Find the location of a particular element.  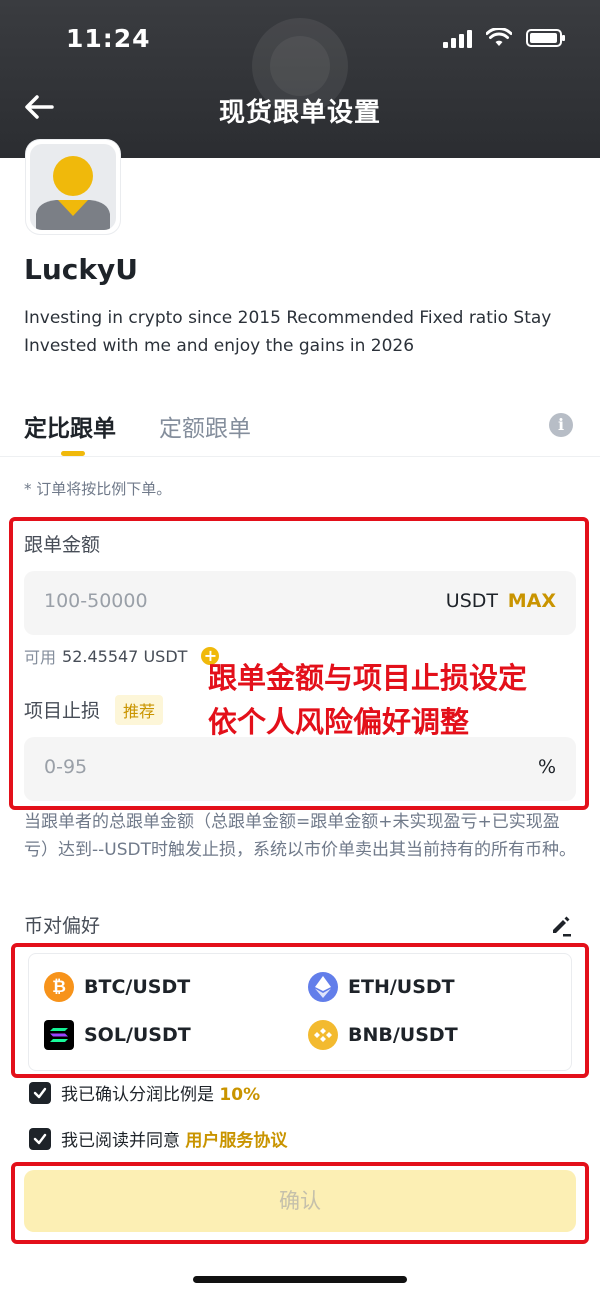

bnb-icon is located at coordinates (323, 1035).